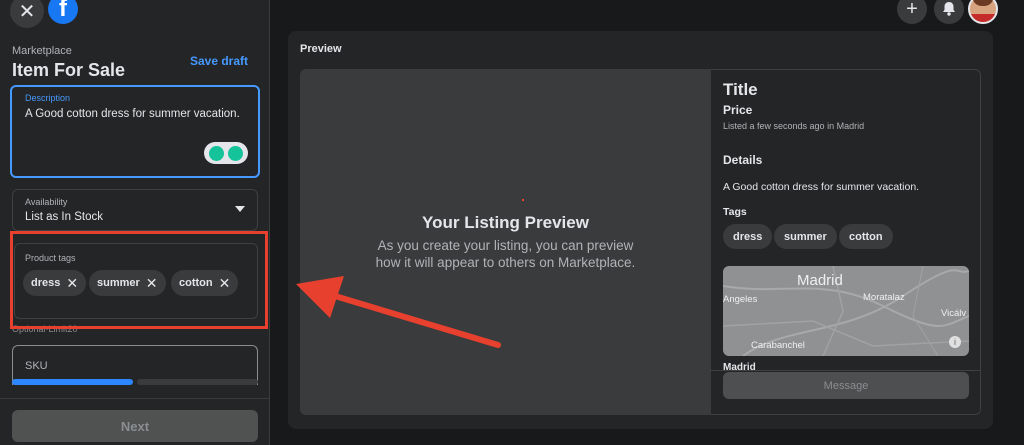 The image size is (1024, 445). I want to click on grammar-bulb-icon, so click(216, 153).